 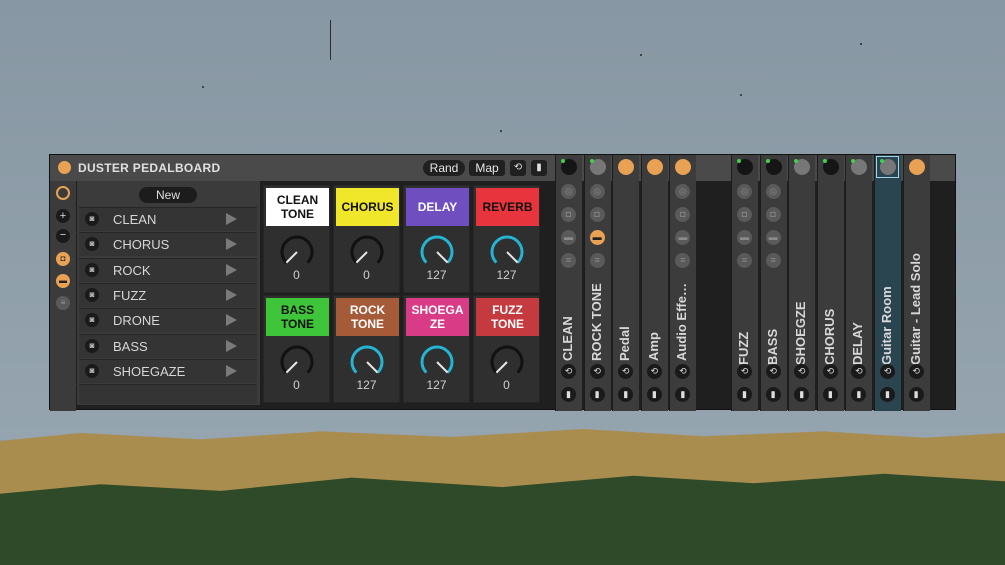 I want to click on macro-label: DELAY, so click(x=437, y=207).